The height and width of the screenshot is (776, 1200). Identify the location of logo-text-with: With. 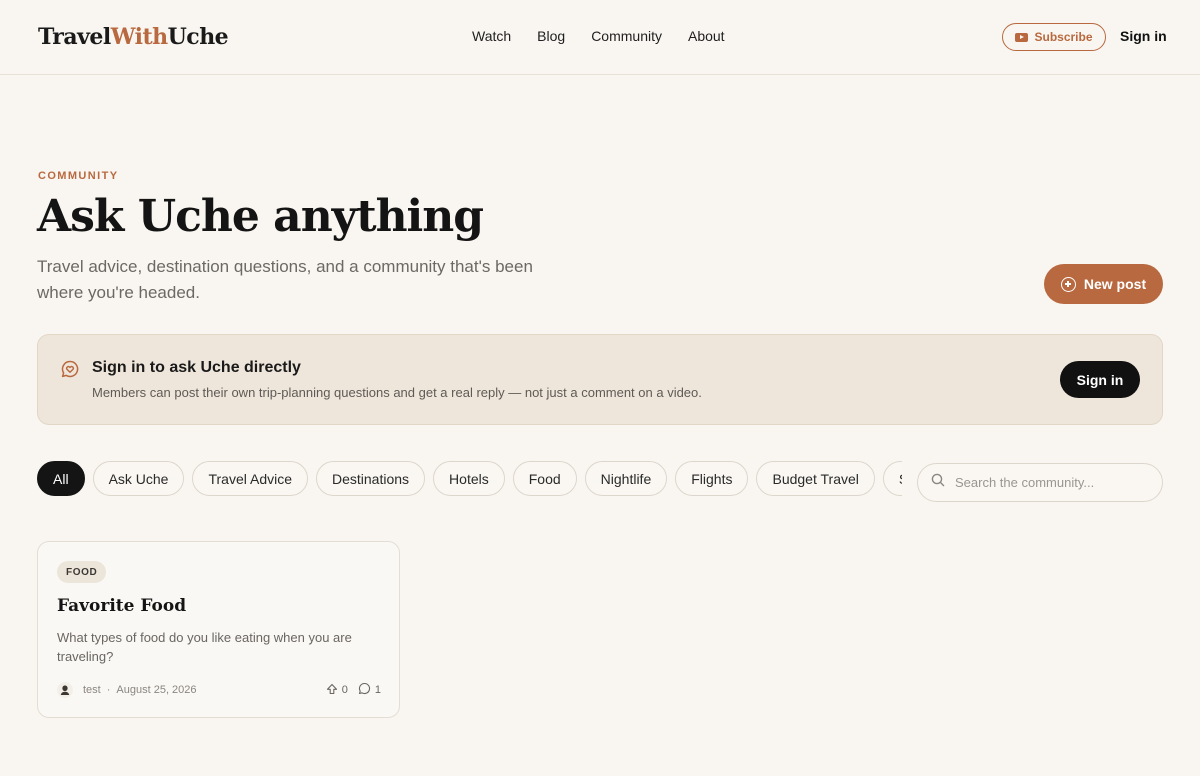
(139, 37).